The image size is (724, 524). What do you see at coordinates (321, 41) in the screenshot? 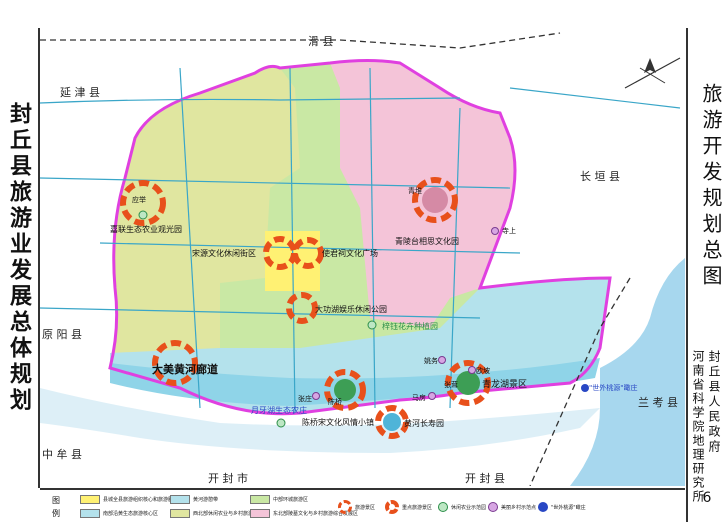
I see `neighbor-north: 滑 县` at bounding box center [321, 41].